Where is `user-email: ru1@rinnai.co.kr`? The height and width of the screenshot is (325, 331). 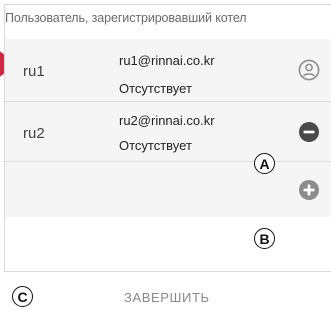
user-email: ru1@rinnai.co.kr is located at coordinates (167, 60).